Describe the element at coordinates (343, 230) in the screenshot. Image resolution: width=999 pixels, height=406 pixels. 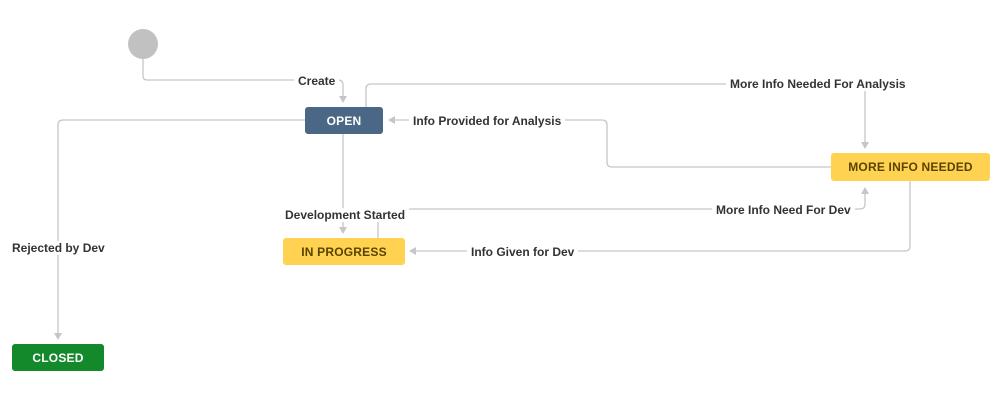
I see `arrowhead-dev-started` at that location.